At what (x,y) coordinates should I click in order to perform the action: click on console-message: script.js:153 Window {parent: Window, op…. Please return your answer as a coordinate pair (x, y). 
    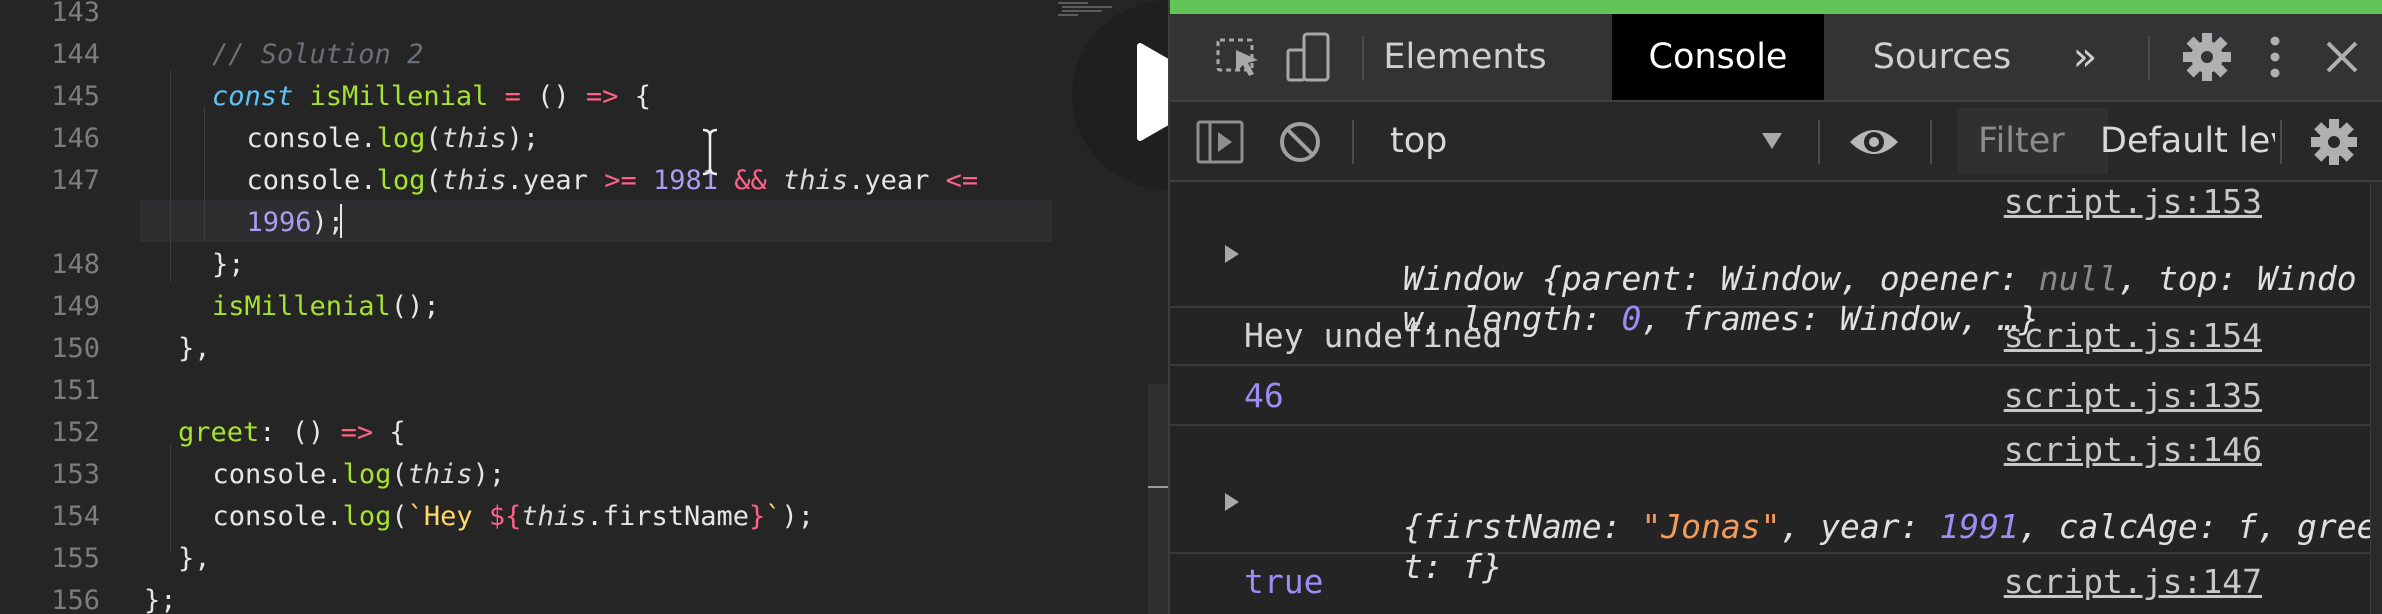
    Looking at the image, I should click on (1770, 260).